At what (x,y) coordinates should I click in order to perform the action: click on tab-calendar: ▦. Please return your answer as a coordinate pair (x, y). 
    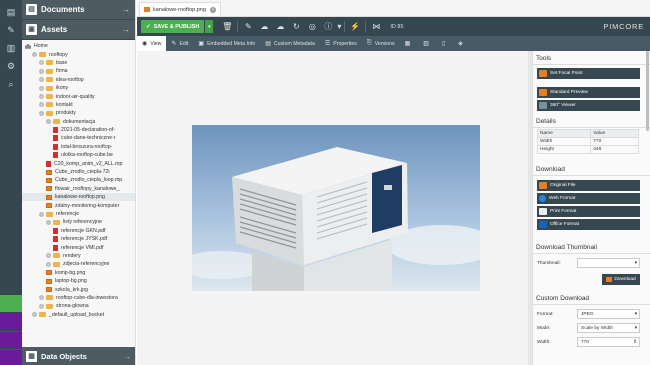
    Looking at the image, I should click on (409, 43).